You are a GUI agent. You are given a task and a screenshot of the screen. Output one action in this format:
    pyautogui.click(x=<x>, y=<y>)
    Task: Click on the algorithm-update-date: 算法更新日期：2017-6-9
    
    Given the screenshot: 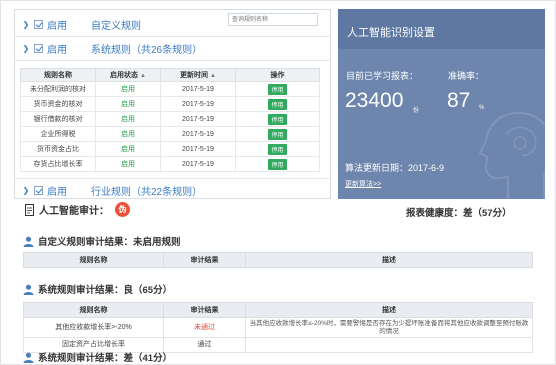 What is the action you would take?
    pyautogui.click(x=395, y=168)
    